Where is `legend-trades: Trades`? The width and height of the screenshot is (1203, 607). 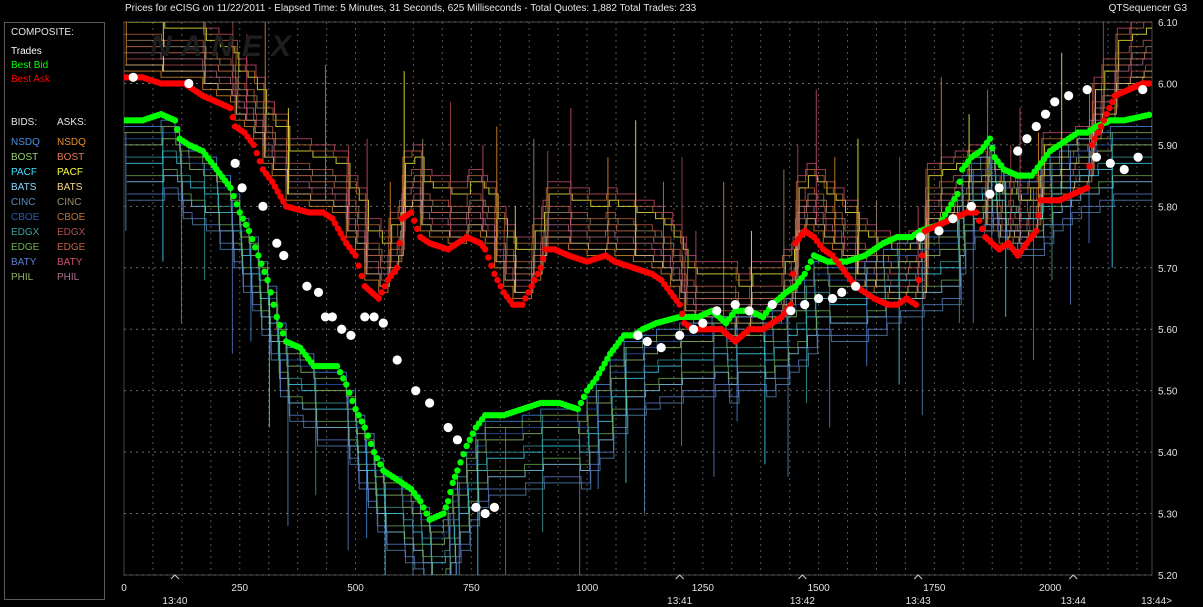 legend-trades: Trades is located at coordinates (26, 51).